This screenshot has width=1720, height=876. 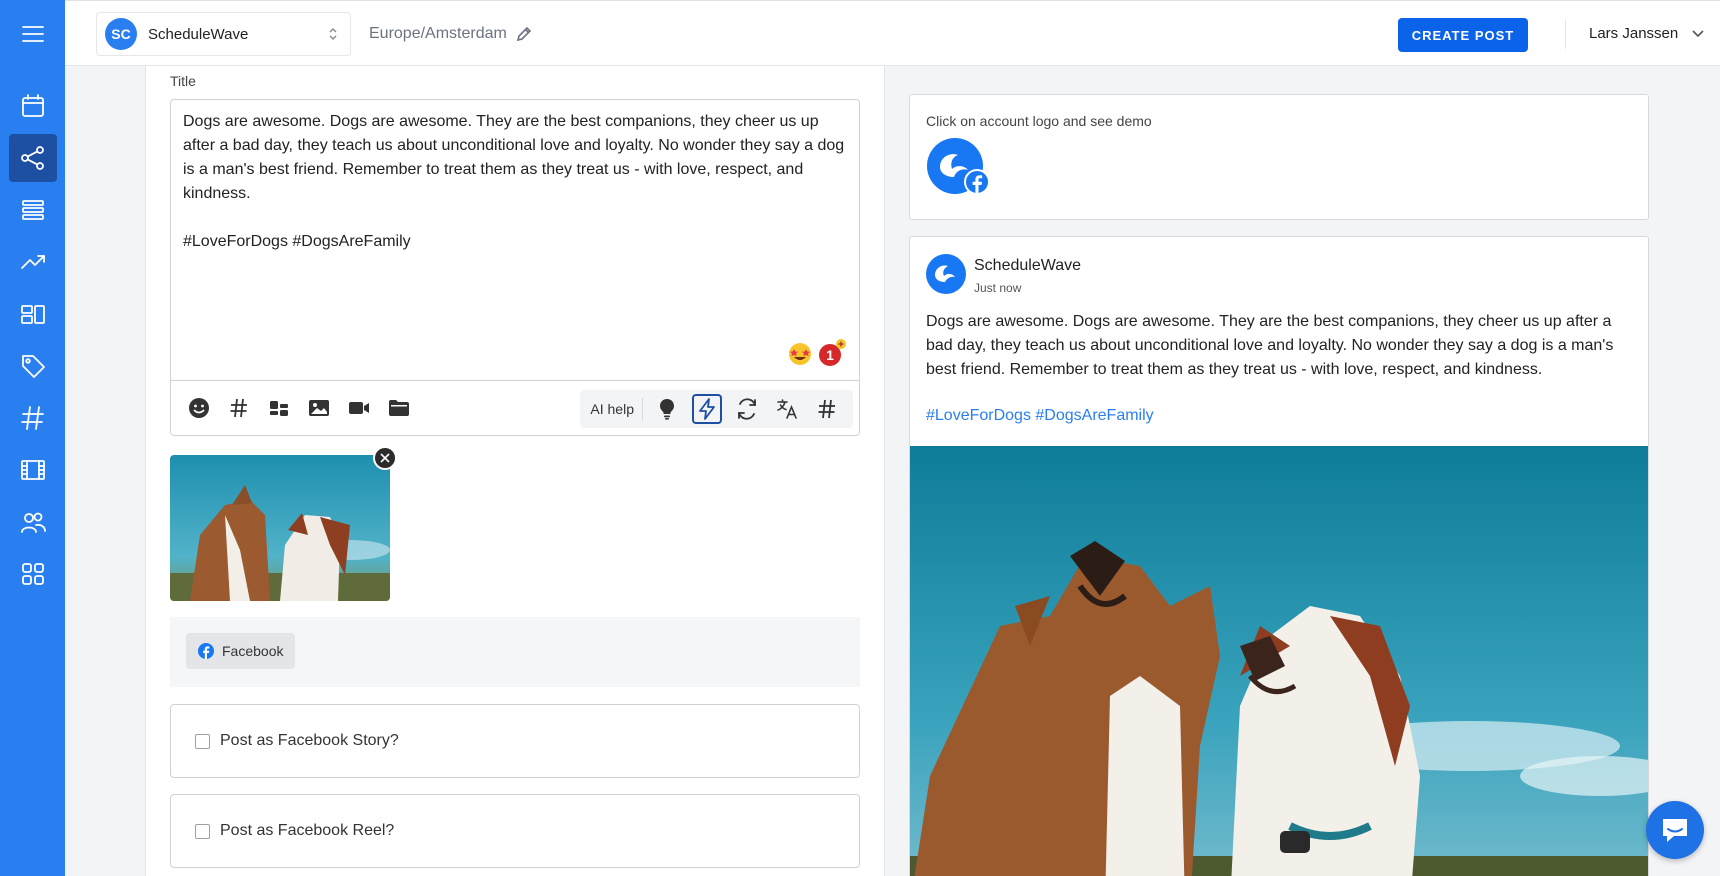 I want to click on facebook-story-checkbox, so click(x=202, y=741).